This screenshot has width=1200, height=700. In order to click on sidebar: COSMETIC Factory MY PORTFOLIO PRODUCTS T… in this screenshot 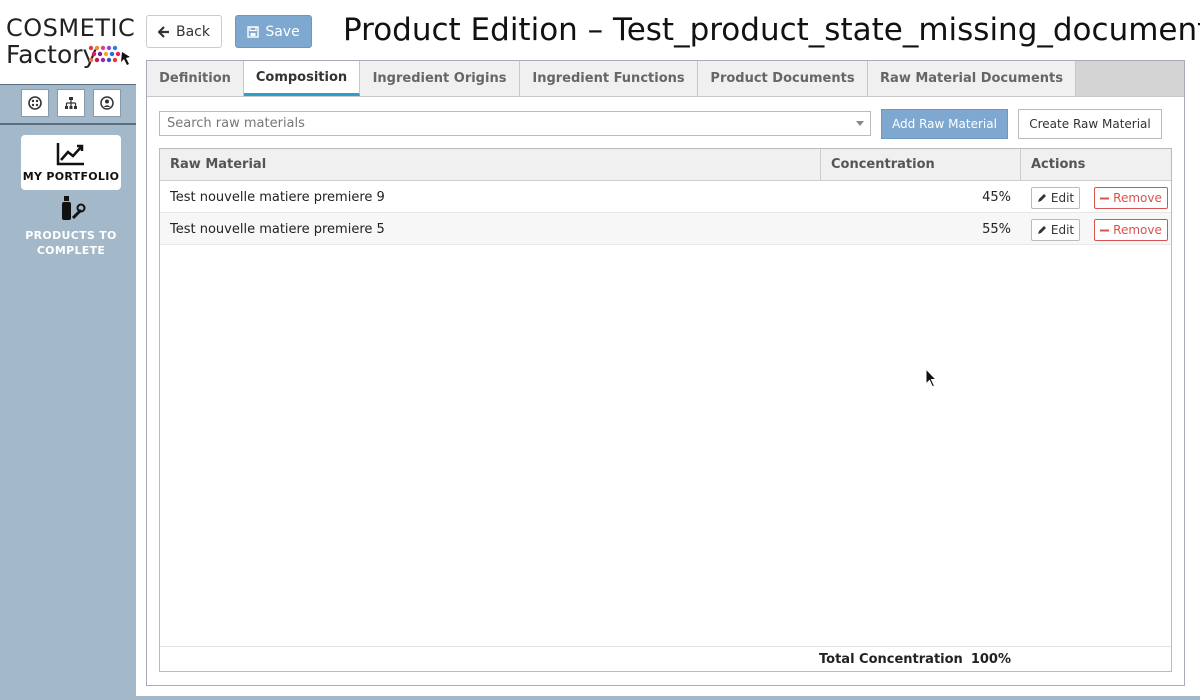, I will do `click(68, 350)`.